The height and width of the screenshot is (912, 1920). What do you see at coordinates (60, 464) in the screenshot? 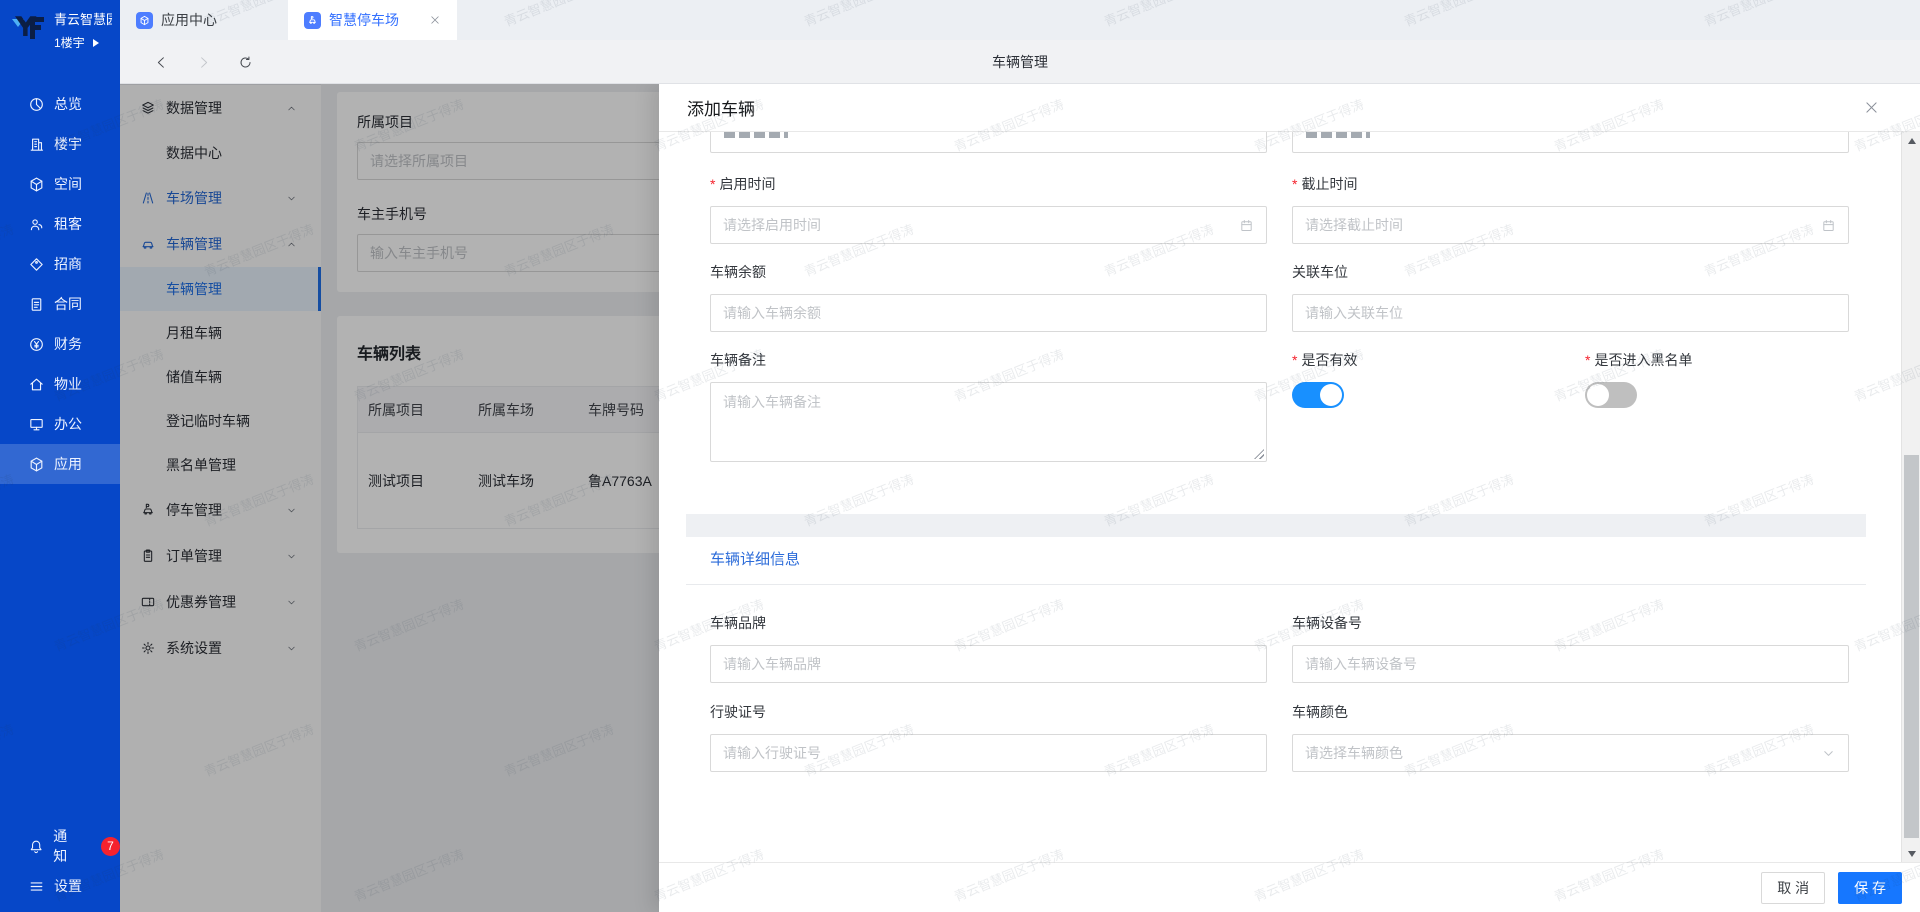
I see `sidebar-item-apps: 应用` at bounding box center [60, 464].